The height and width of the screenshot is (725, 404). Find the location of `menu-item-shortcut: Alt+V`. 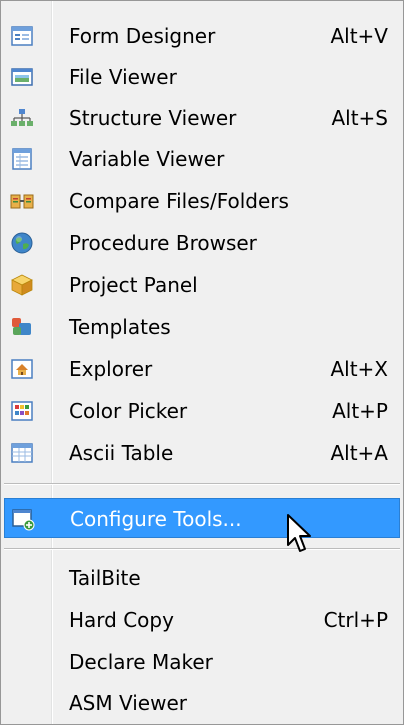

menu-item-shortcut: Alt+V is located at coordinates (359, 36).